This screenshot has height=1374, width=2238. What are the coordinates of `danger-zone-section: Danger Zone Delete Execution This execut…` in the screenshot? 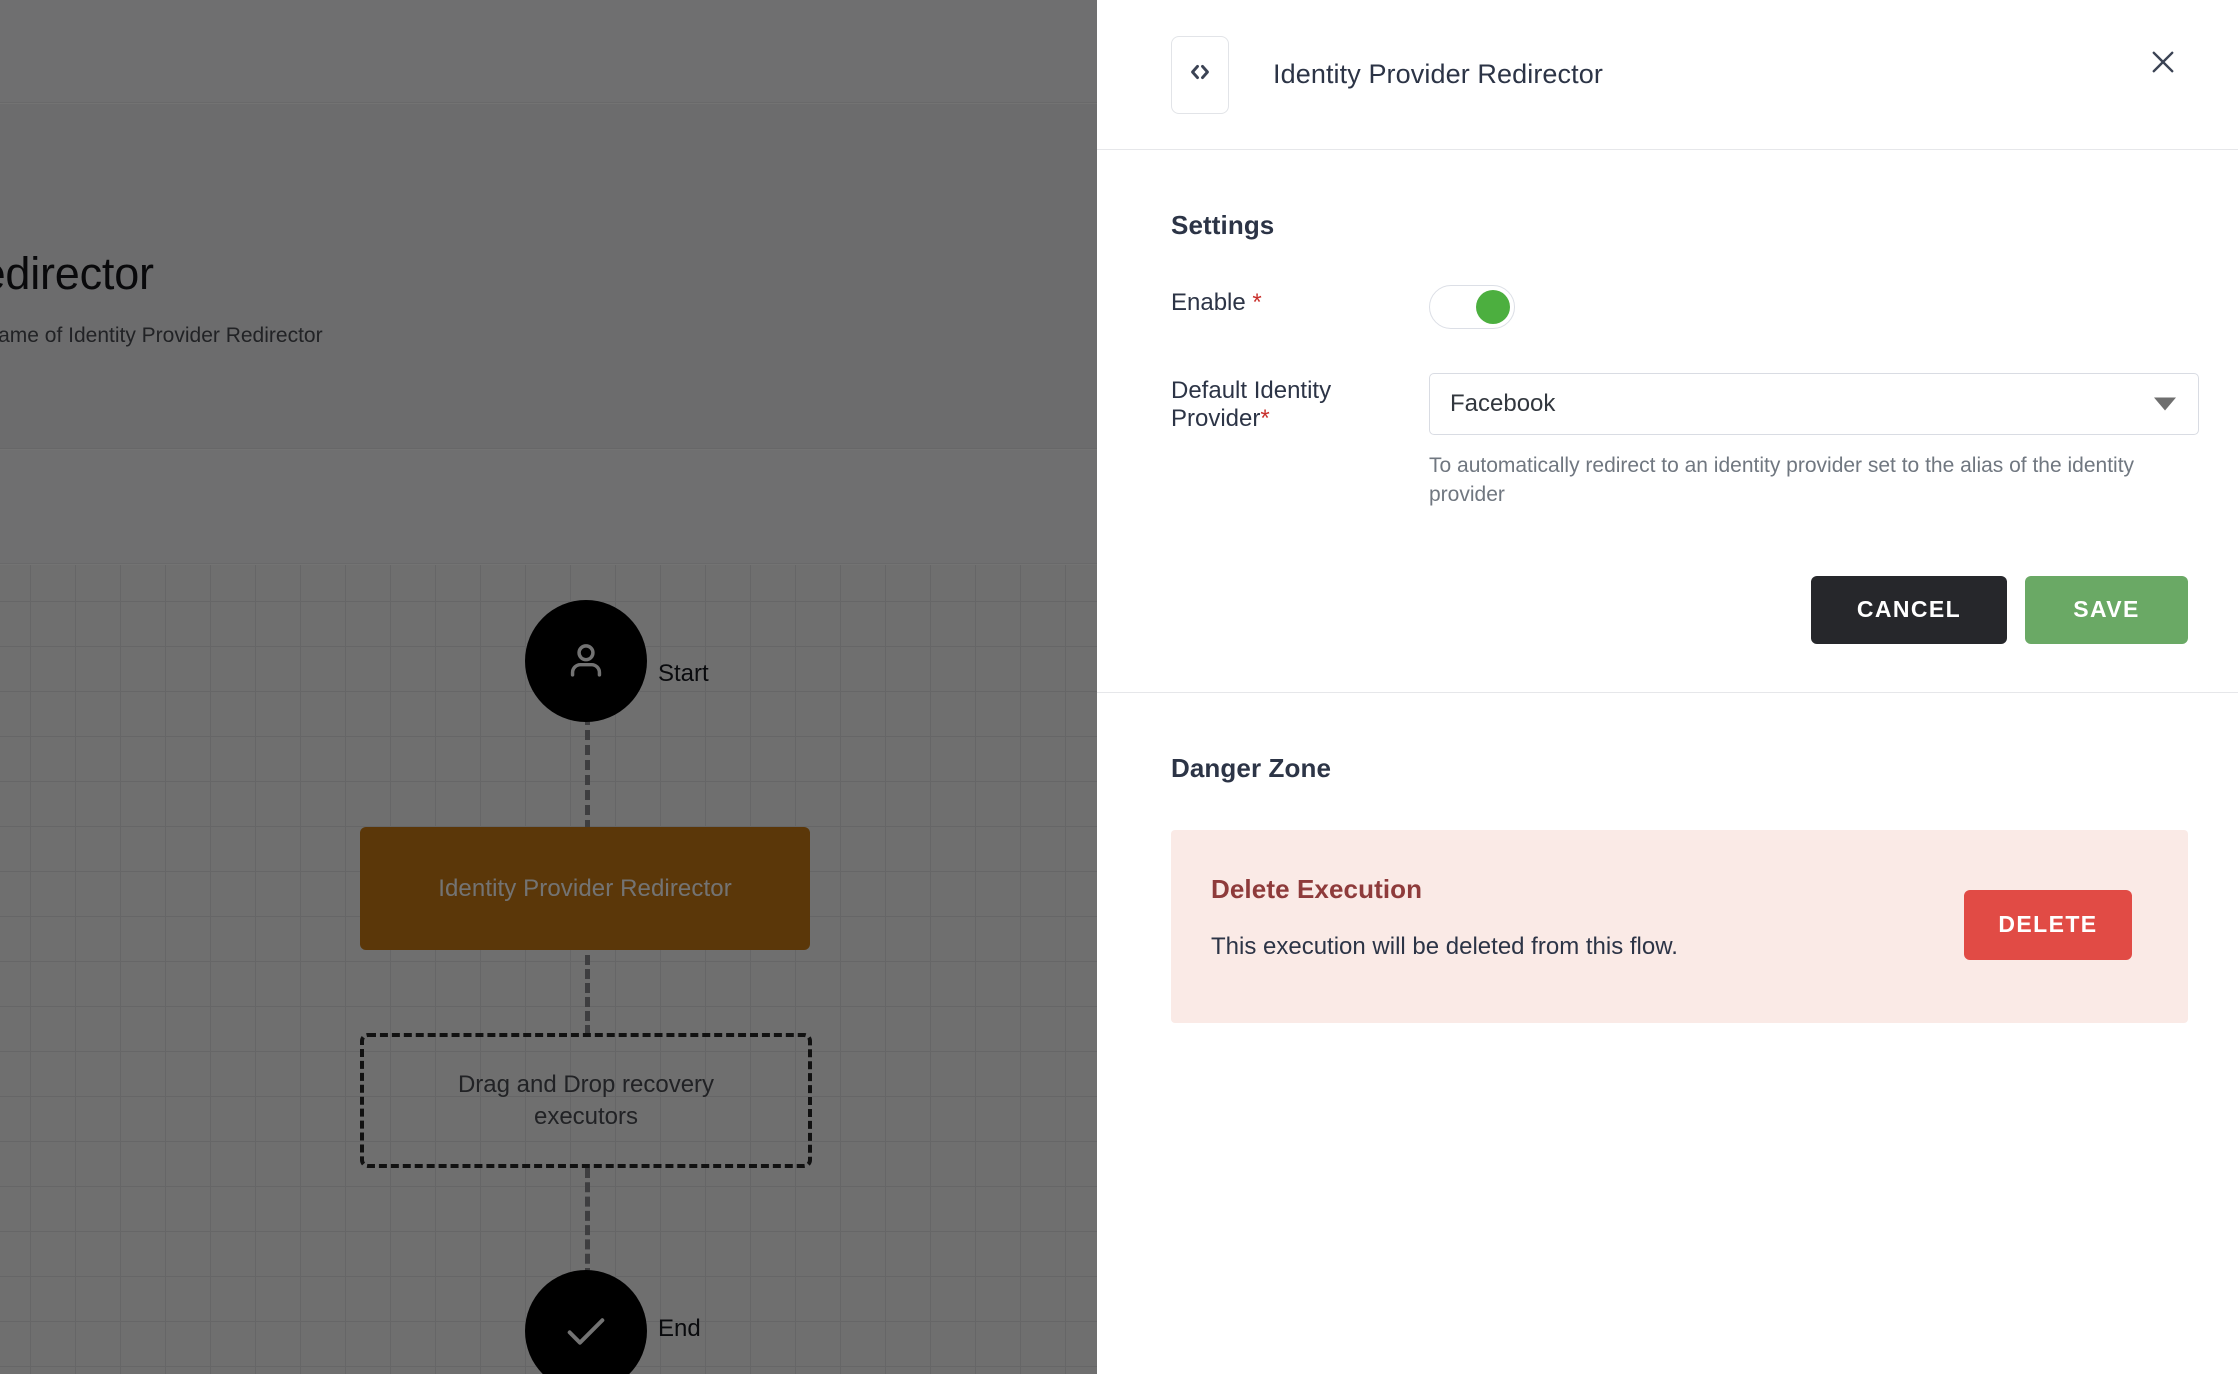 It's located at (1667, 858).